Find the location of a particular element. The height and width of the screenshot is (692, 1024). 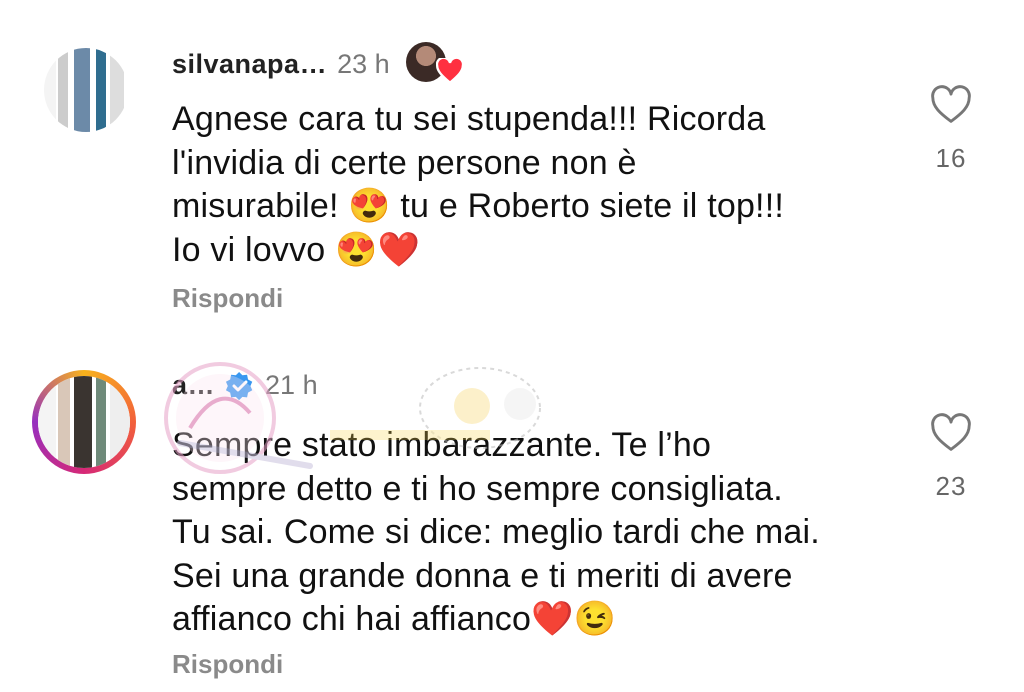

comment-header: a… 21 h is located at coordinates (245, 385).